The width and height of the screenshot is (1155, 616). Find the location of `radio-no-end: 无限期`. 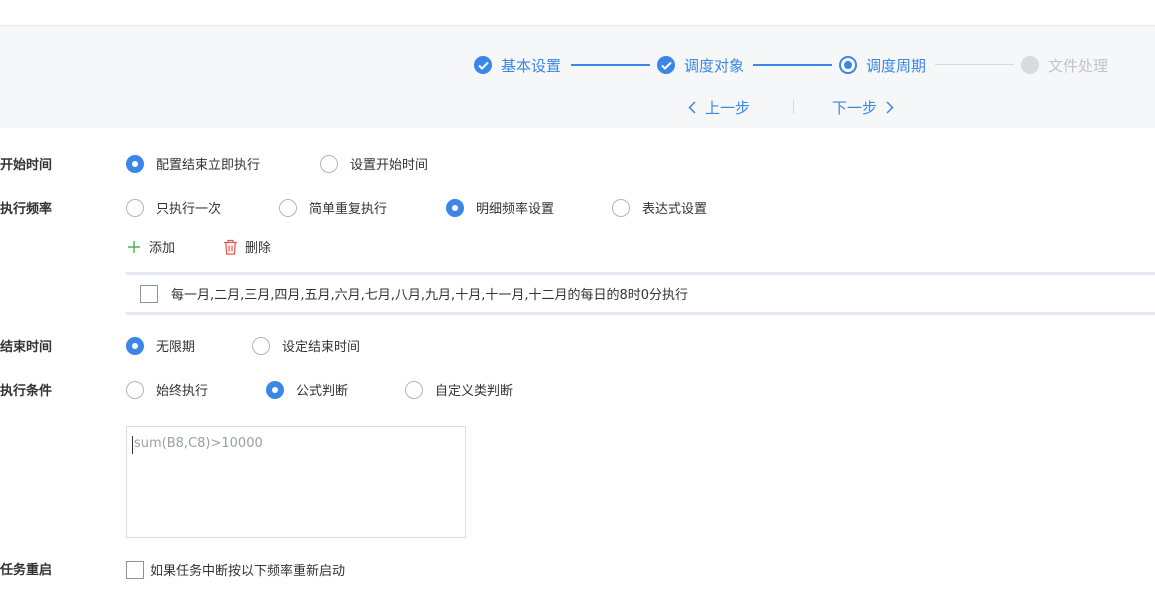

radio-no-end: 无限期 is located at coordinates (160, 345).